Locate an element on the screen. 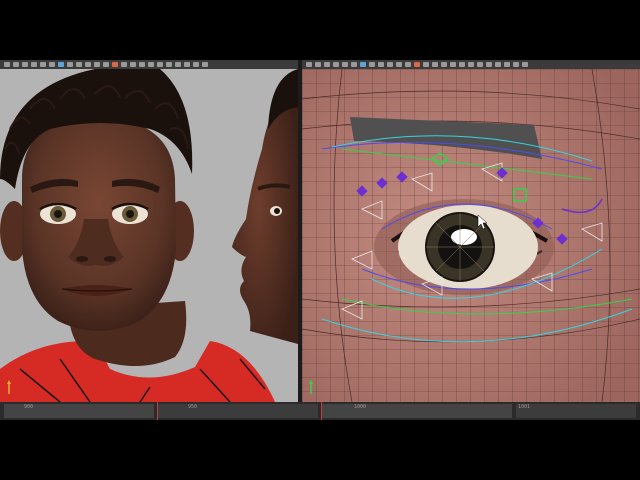 The width and height of the screenshot is (640, 480). hud-icon is located at coordinates (516, 64).